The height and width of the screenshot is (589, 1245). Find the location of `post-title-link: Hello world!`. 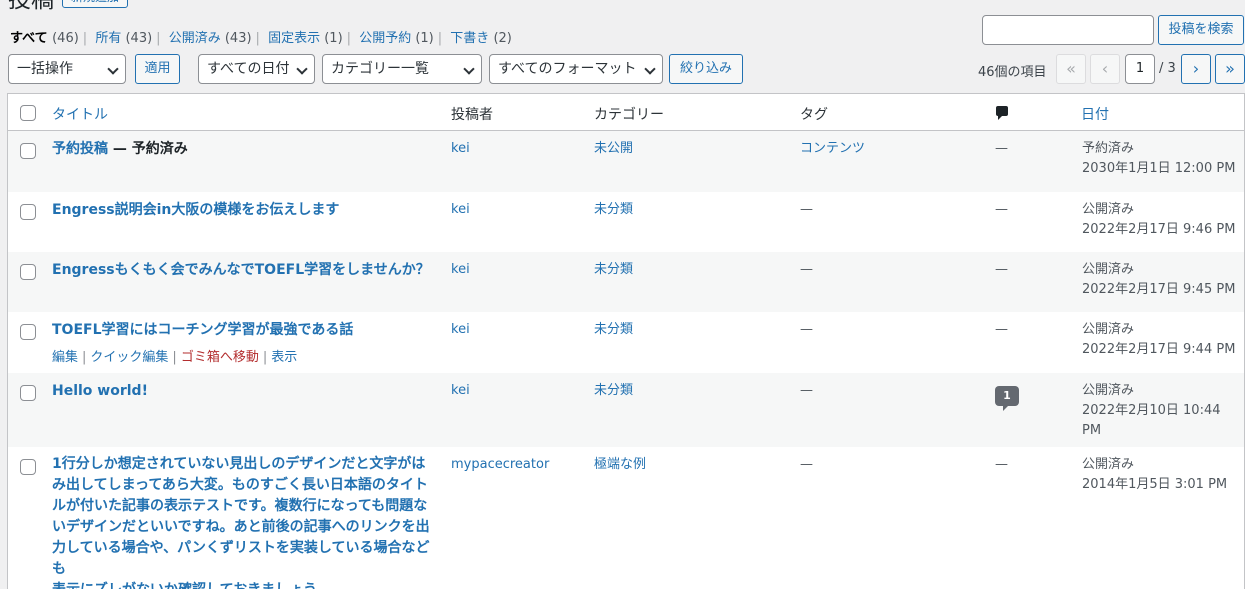

post-title-link: Hello world! is located at coordinates (100, 391).